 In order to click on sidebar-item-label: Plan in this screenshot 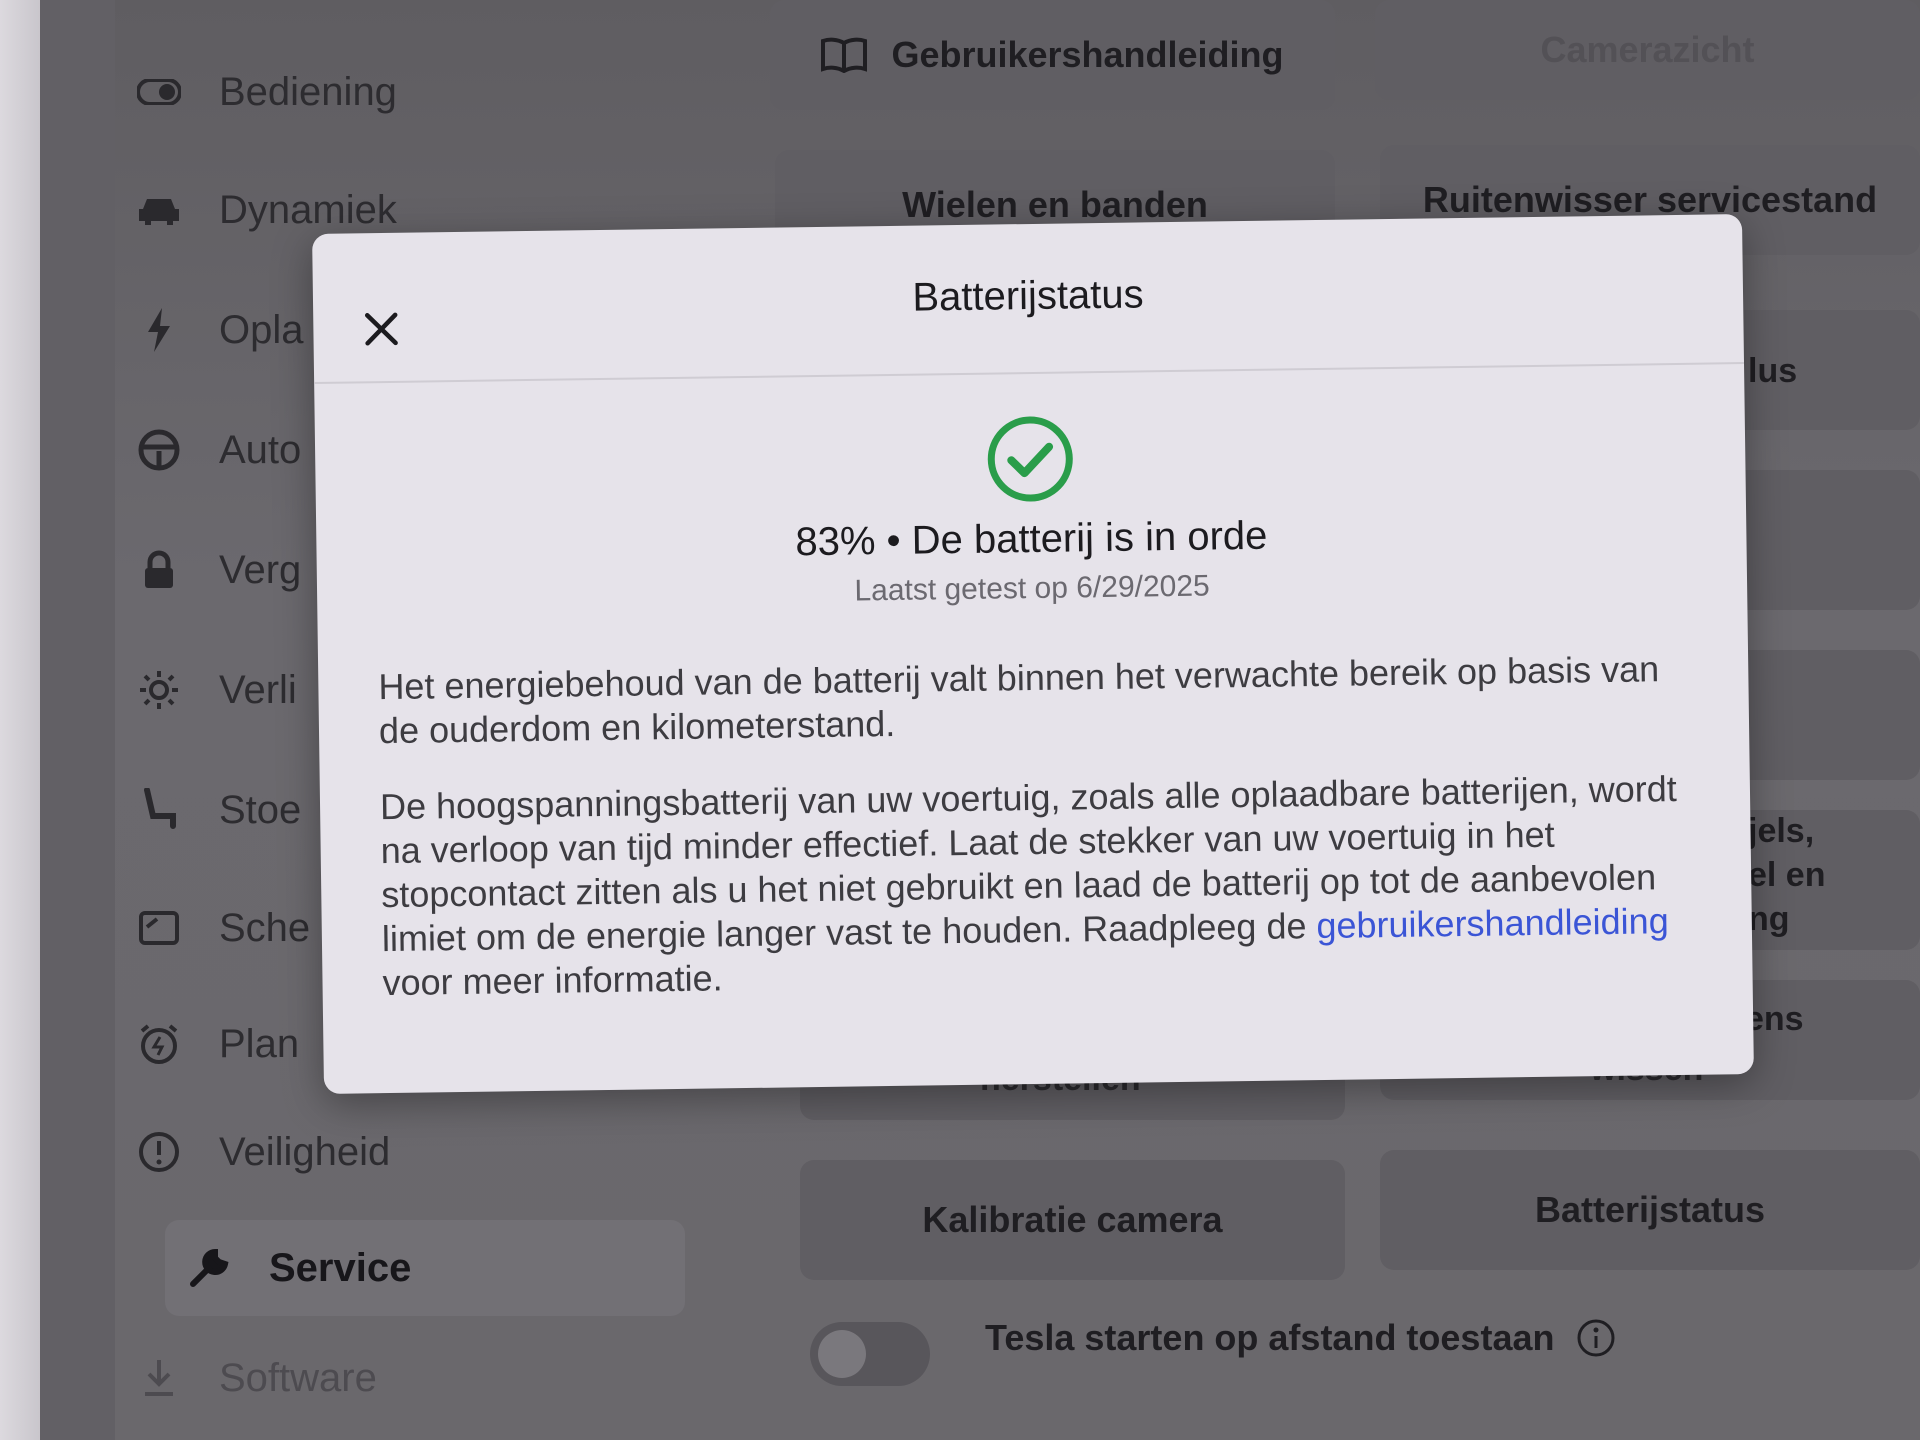, I will do `click(259, 1043)`.